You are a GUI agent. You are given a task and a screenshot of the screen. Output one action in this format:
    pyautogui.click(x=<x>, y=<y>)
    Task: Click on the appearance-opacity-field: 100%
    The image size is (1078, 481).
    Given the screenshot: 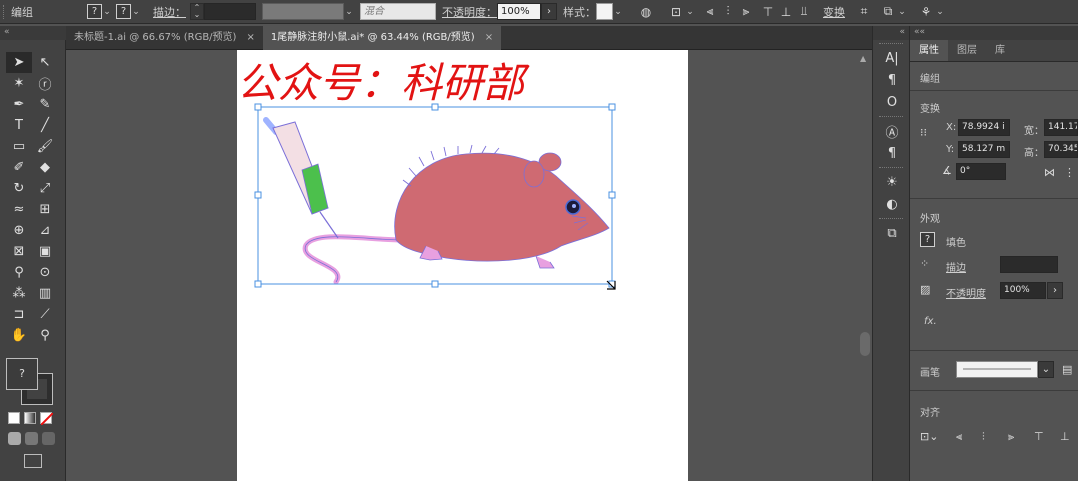 What is the action you would take?
    pyautogui.click(x=1023, y=290)
    